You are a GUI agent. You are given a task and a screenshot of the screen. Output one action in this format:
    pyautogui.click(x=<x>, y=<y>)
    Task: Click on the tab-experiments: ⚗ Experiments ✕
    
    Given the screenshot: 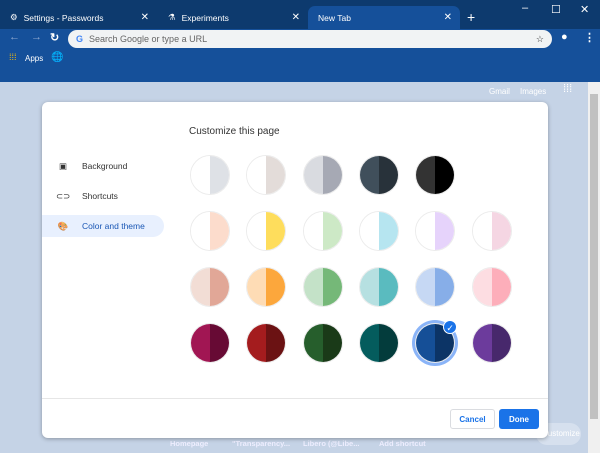 What is the action you would take?
    pyautogui.click(x=233, y=17)
    